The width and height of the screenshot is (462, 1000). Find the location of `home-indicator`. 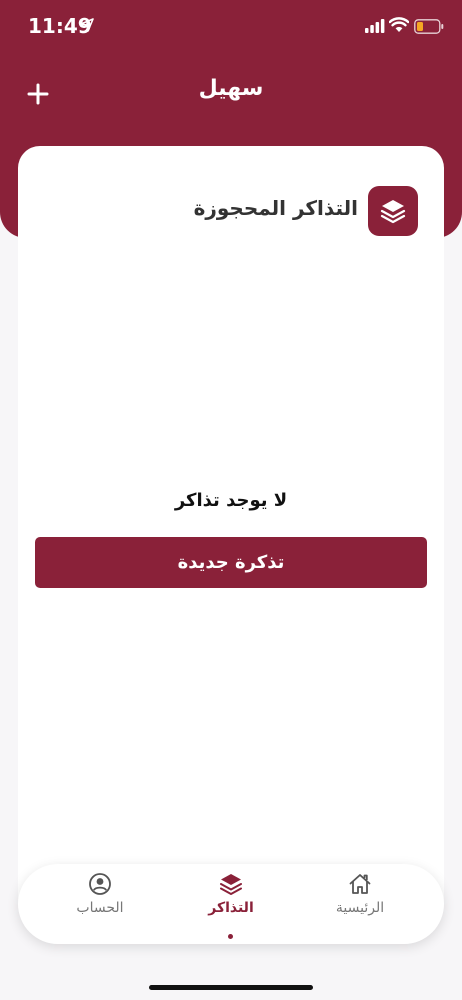

home-indicator is located at coordinates (231, 987).